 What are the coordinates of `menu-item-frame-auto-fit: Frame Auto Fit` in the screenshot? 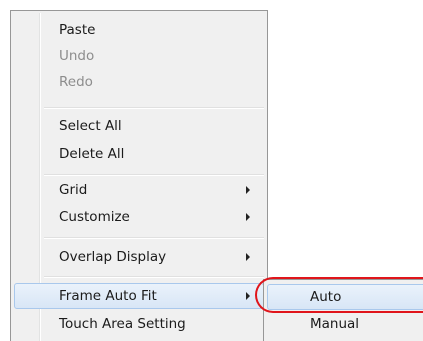 It's located at (139, 296).